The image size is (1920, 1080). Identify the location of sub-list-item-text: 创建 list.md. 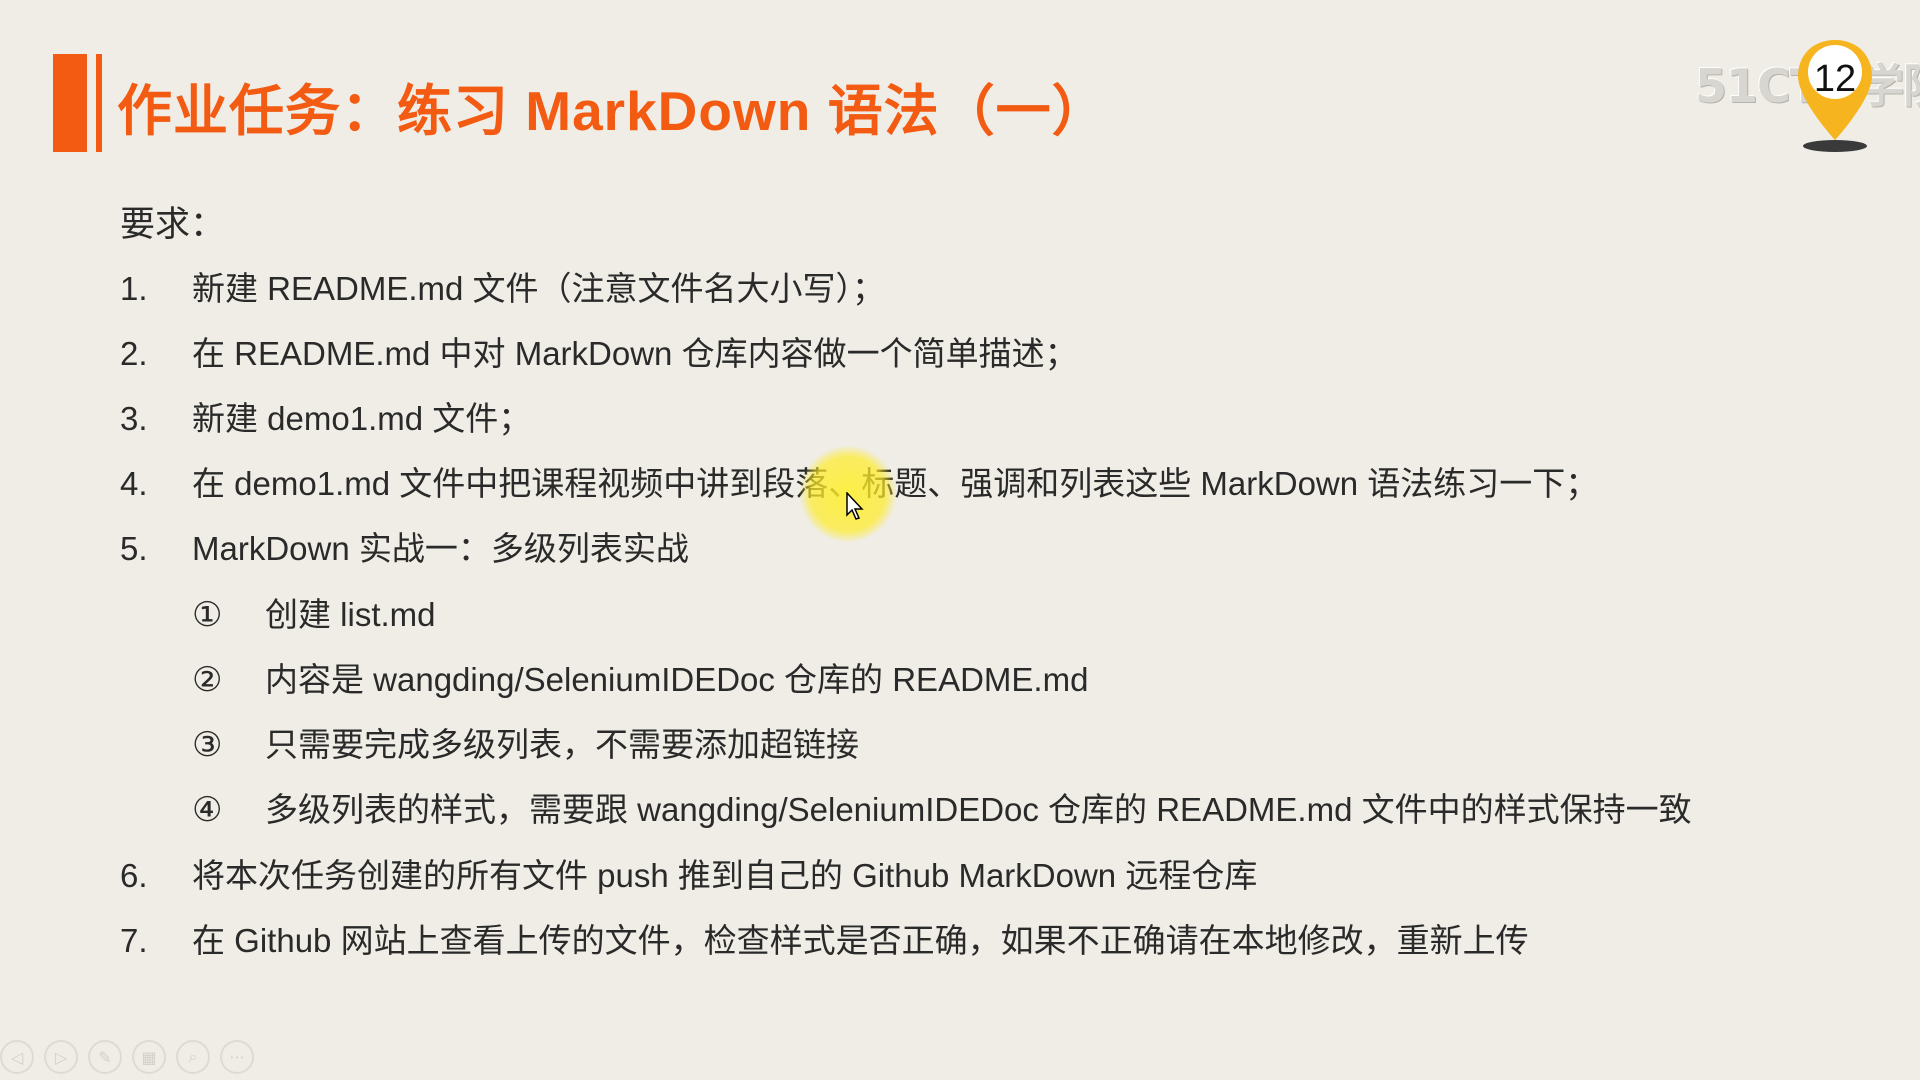
(350, 614).